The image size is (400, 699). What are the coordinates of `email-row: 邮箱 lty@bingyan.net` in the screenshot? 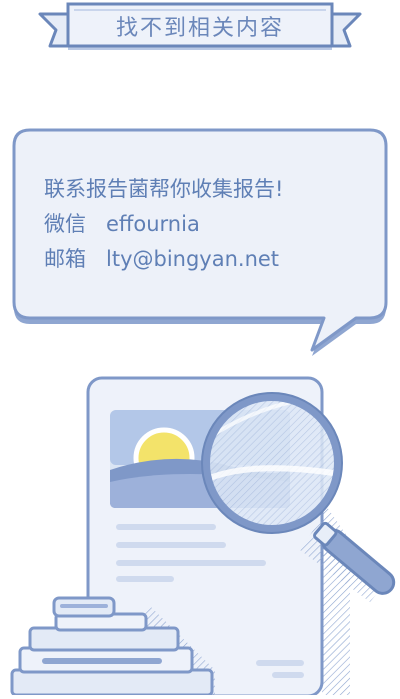 It's located at (163, 259).